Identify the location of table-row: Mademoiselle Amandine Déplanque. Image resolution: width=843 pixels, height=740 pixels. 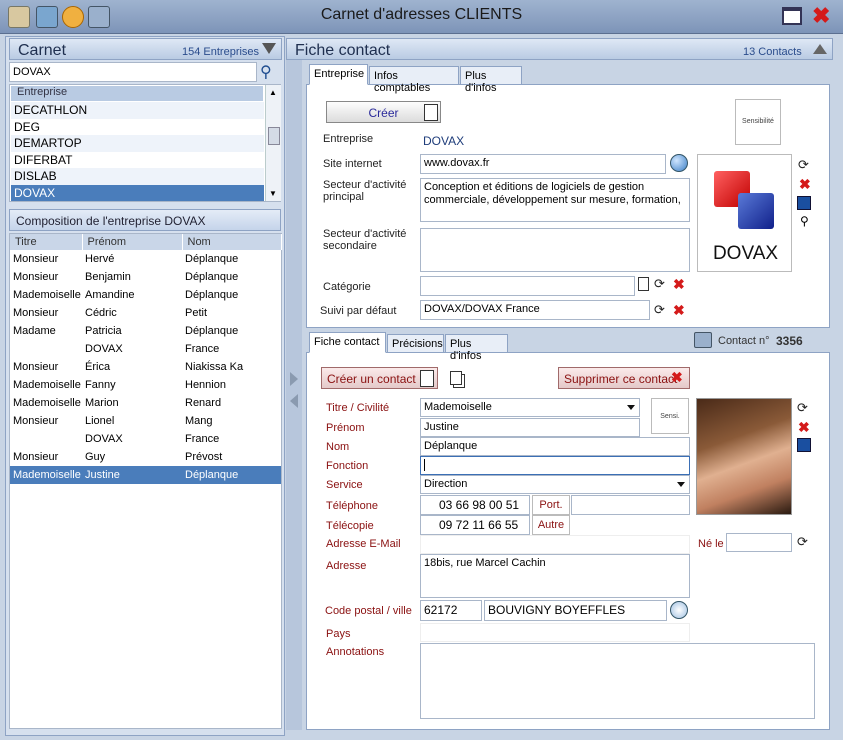
(145, 295).